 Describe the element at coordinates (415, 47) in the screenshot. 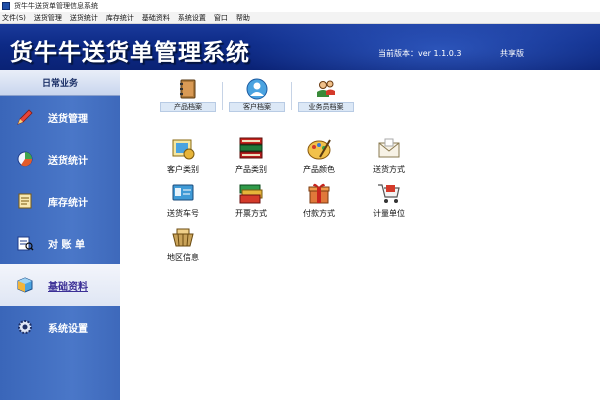

I see `banner-glow` at that location.